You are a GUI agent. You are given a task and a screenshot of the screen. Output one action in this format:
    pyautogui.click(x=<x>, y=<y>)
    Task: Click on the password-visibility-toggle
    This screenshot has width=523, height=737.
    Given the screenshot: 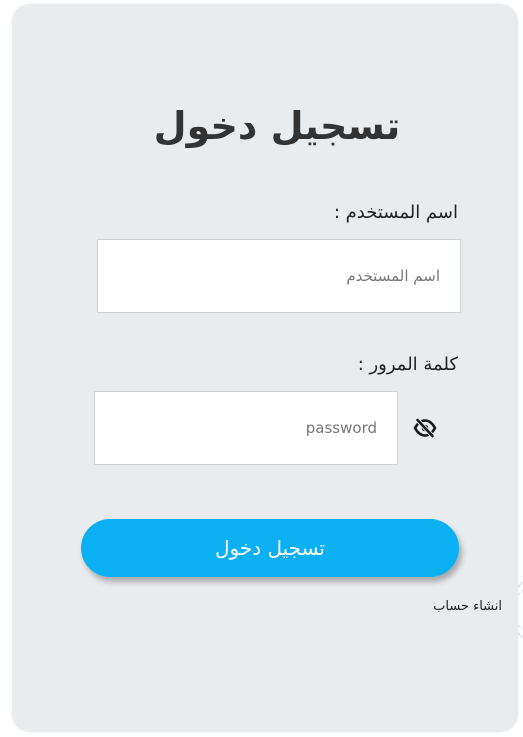 What is the action you would take?
    pyautogui.click(x=425, y=428)
    